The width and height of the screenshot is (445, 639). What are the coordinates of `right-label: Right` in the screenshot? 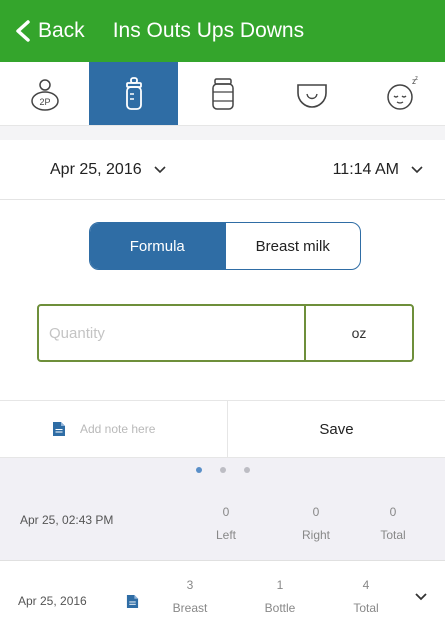 It's located at (315, 535).